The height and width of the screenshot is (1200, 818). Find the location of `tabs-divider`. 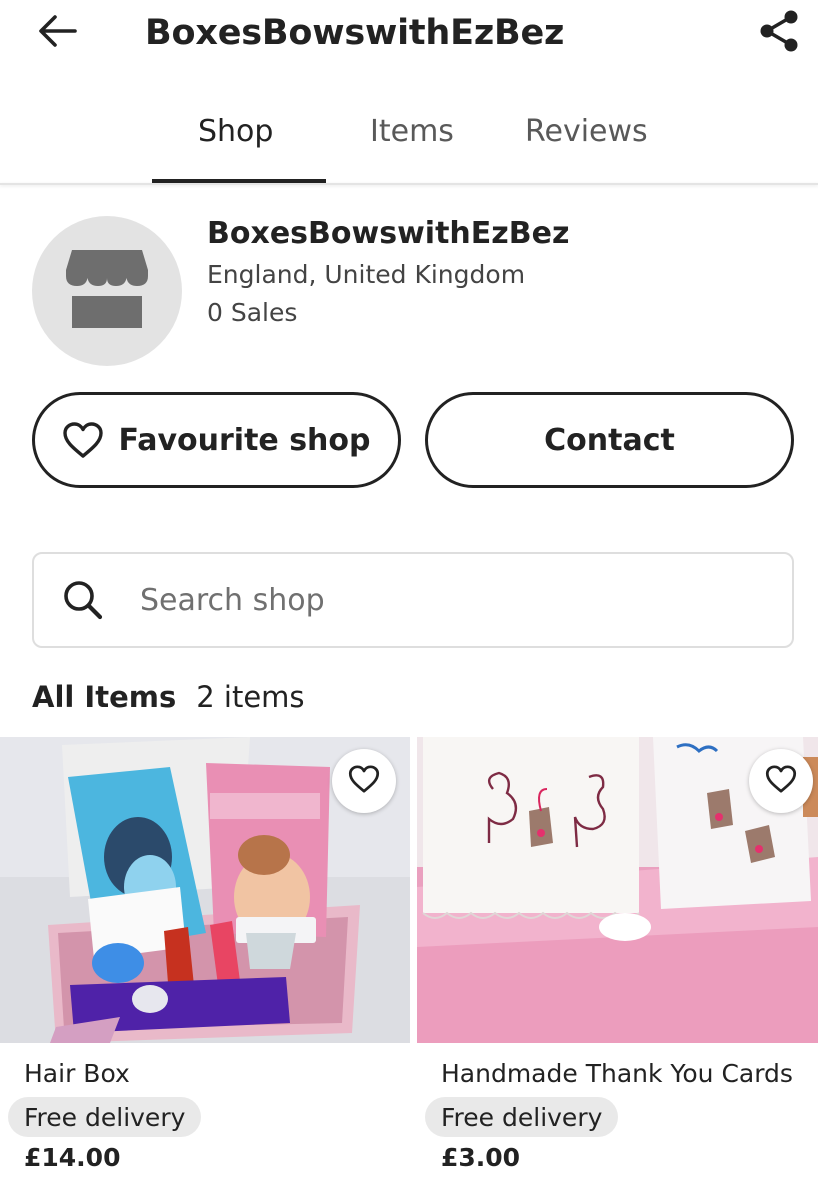

tabs-divider is located at coordinates (409, 184).